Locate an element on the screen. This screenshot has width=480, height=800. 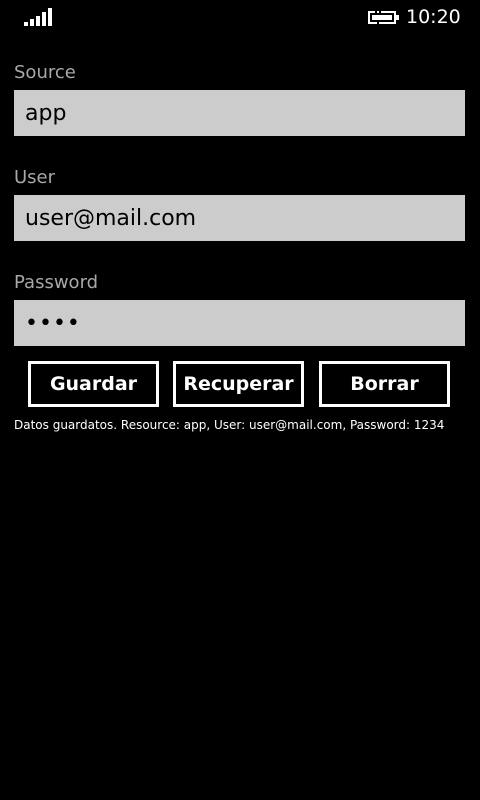
save-button: Guardar is located at coordinates (93, 384).